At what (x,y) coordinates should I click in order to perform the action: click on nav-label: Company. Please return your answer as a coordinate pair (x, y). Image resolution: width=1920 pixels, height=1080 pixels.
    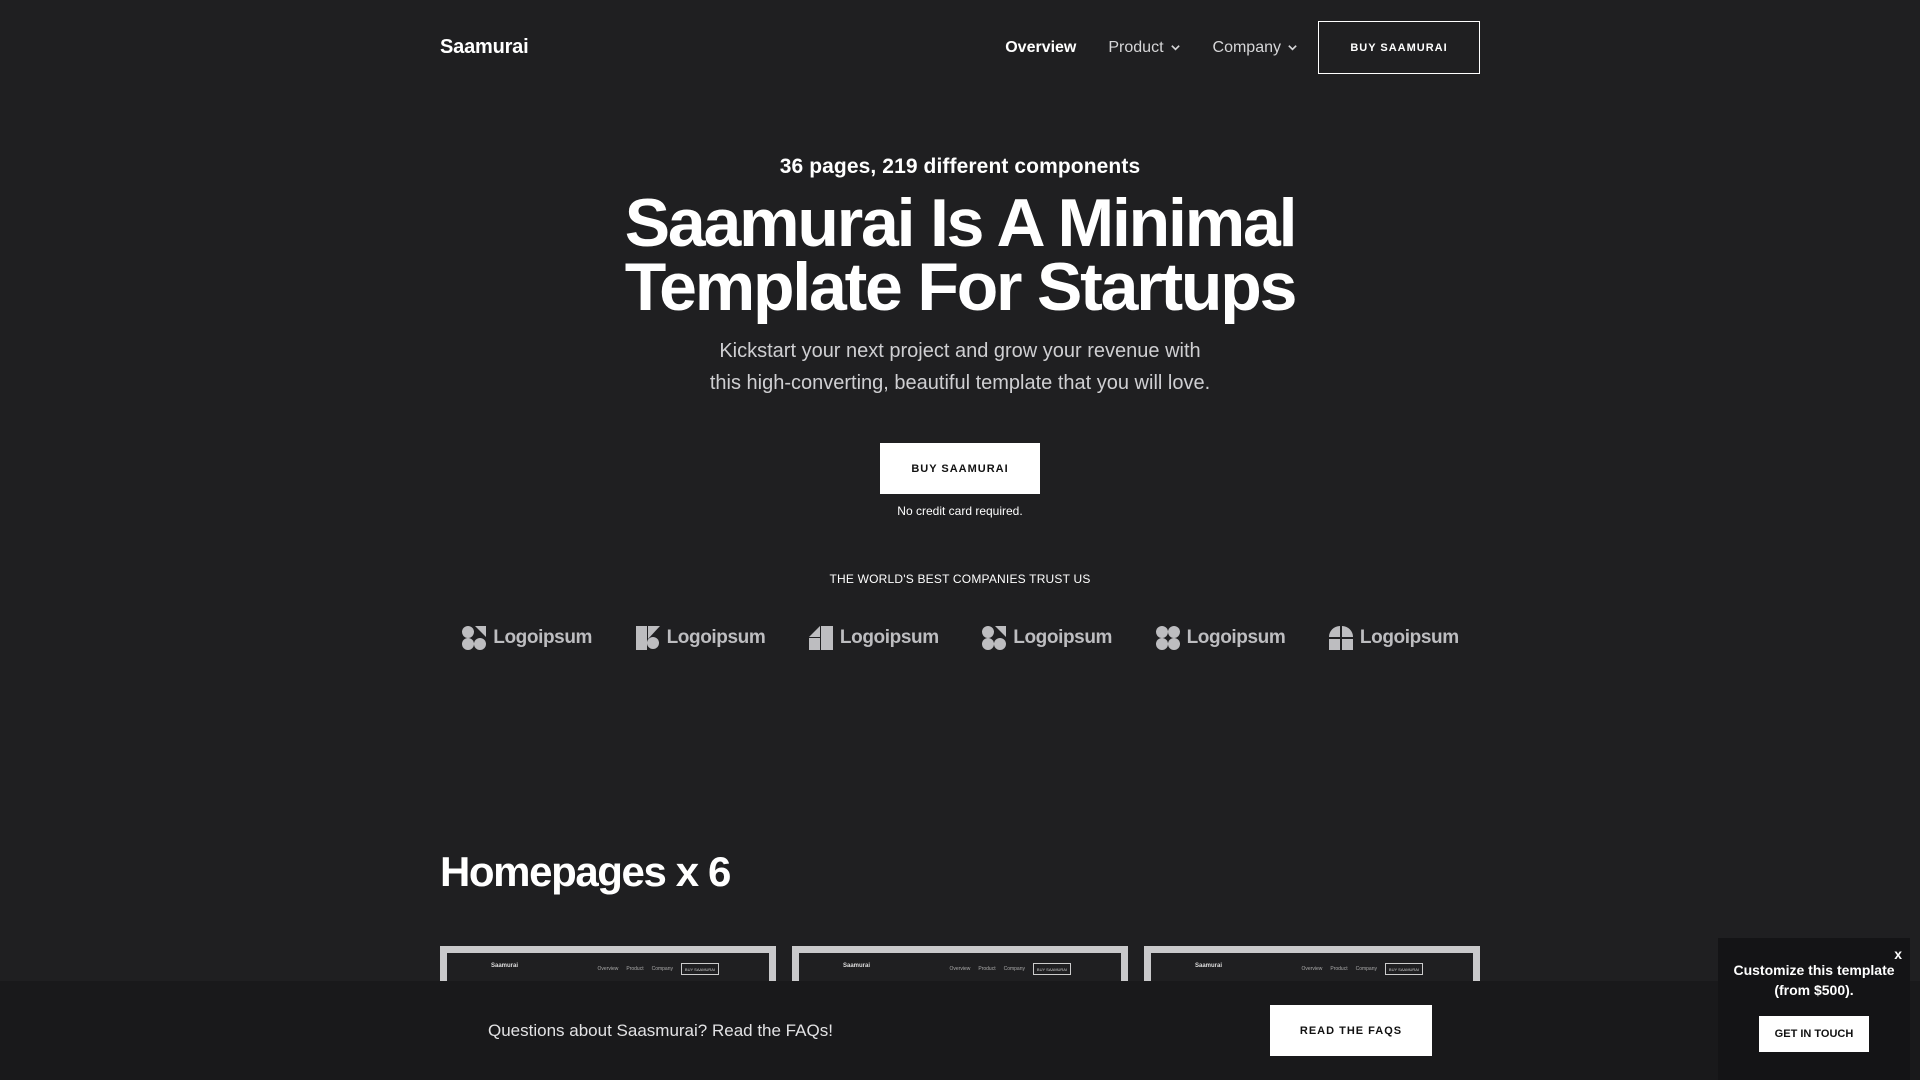
    Looking at the image, I should click on (1246, 47).